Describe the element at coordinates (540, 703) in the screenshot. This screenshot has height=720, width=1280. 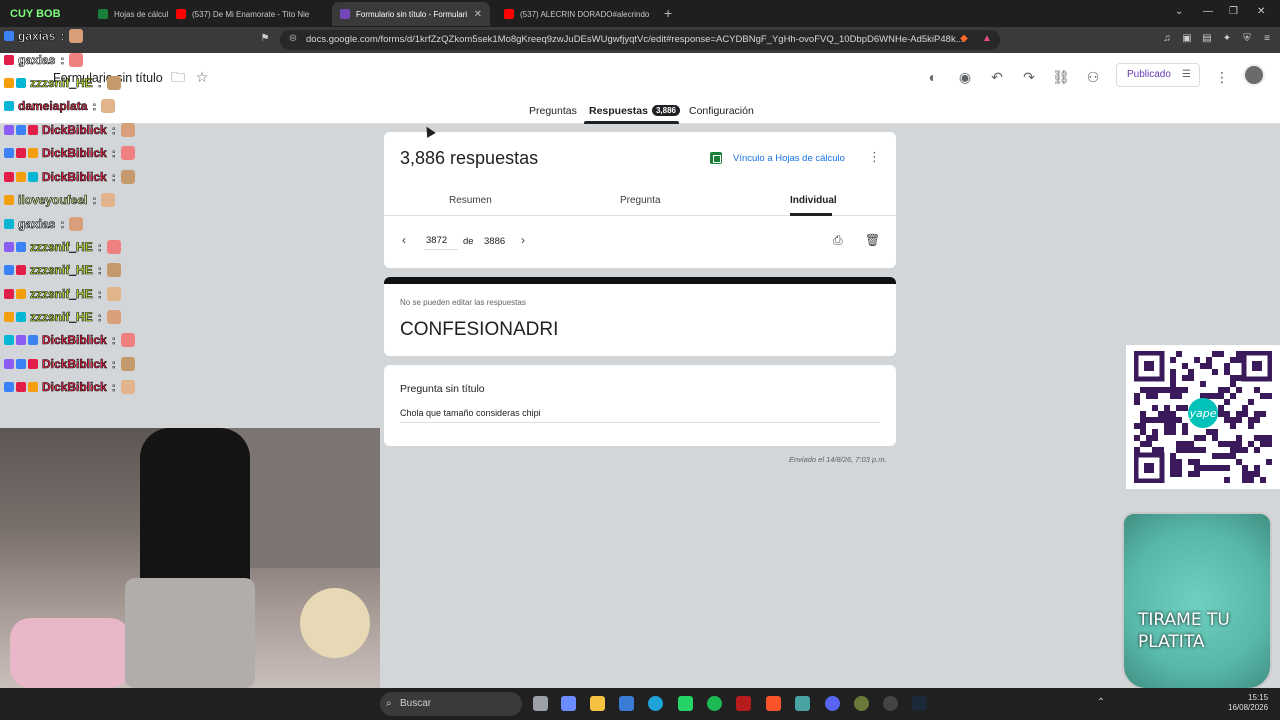
I see `task-view-icon` at that location.